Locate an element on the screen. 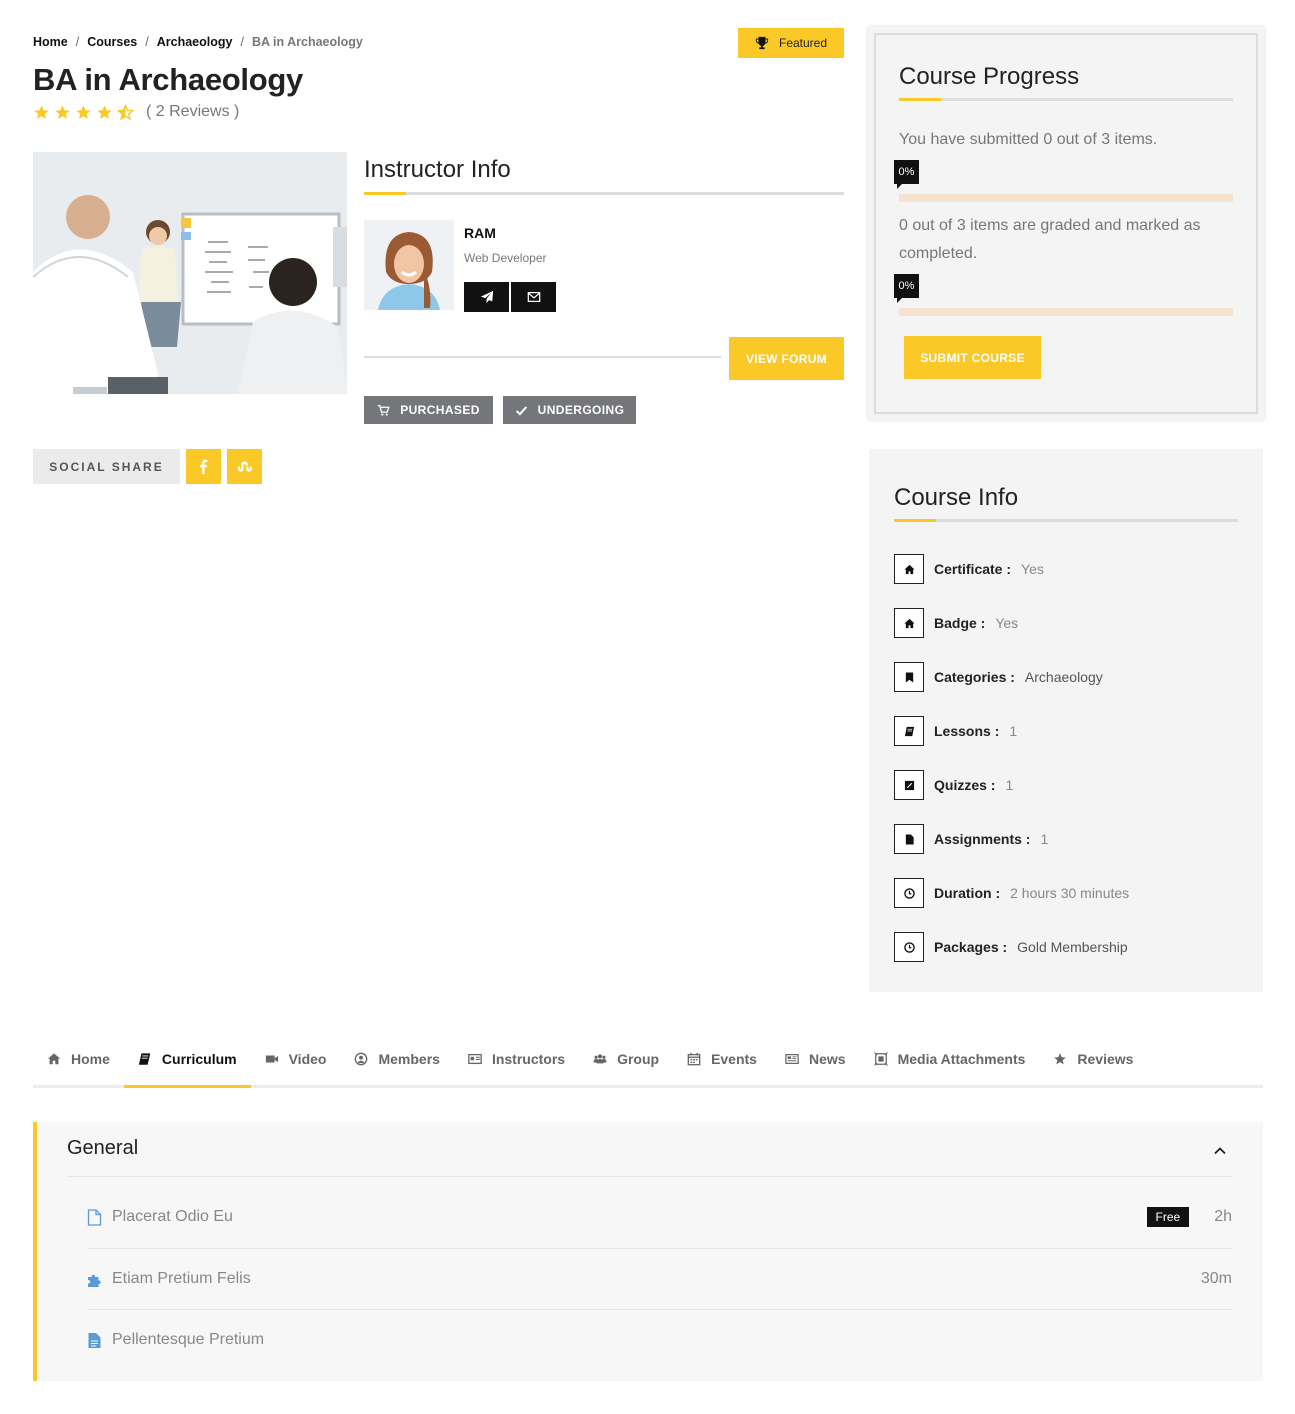  instructor-avatar is located at coordinates (409, 265).